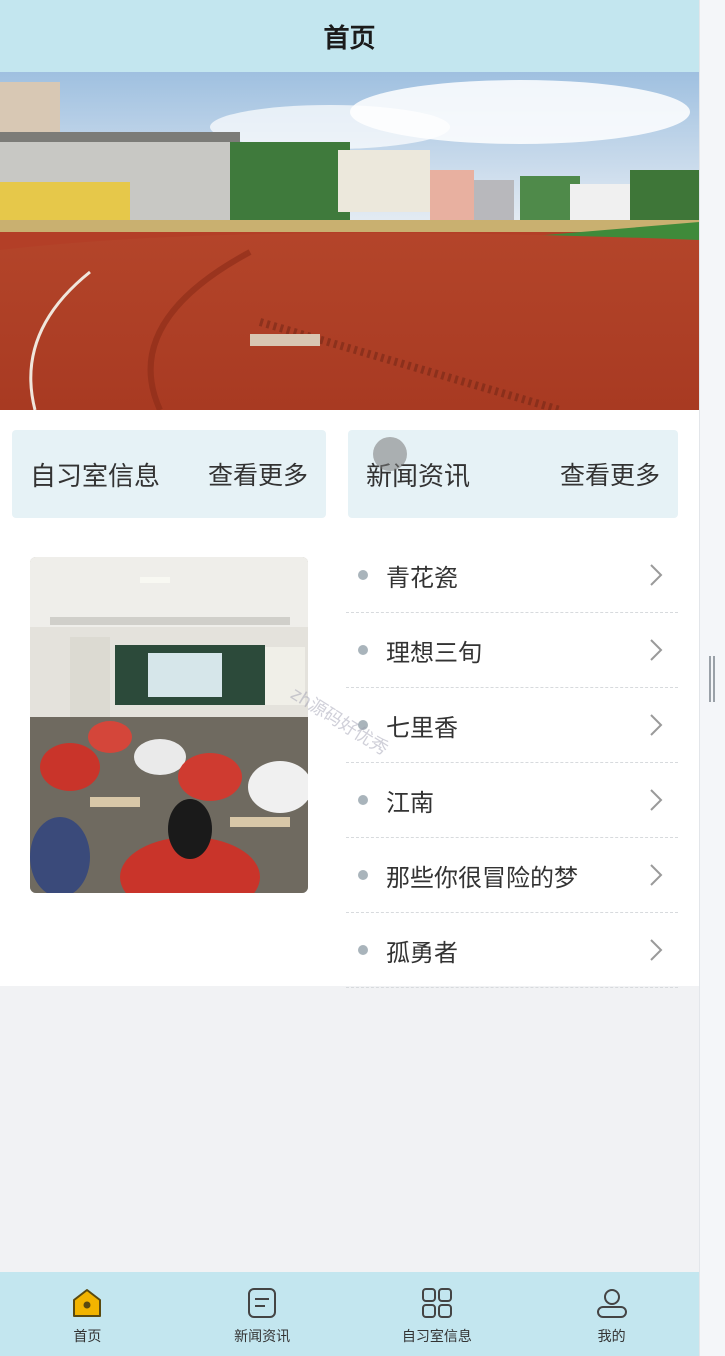  What do you see at coordinates (95, 476) in the screenshot?
I see `study-room-title: 自习室信息` at bounding box center [95, 476].